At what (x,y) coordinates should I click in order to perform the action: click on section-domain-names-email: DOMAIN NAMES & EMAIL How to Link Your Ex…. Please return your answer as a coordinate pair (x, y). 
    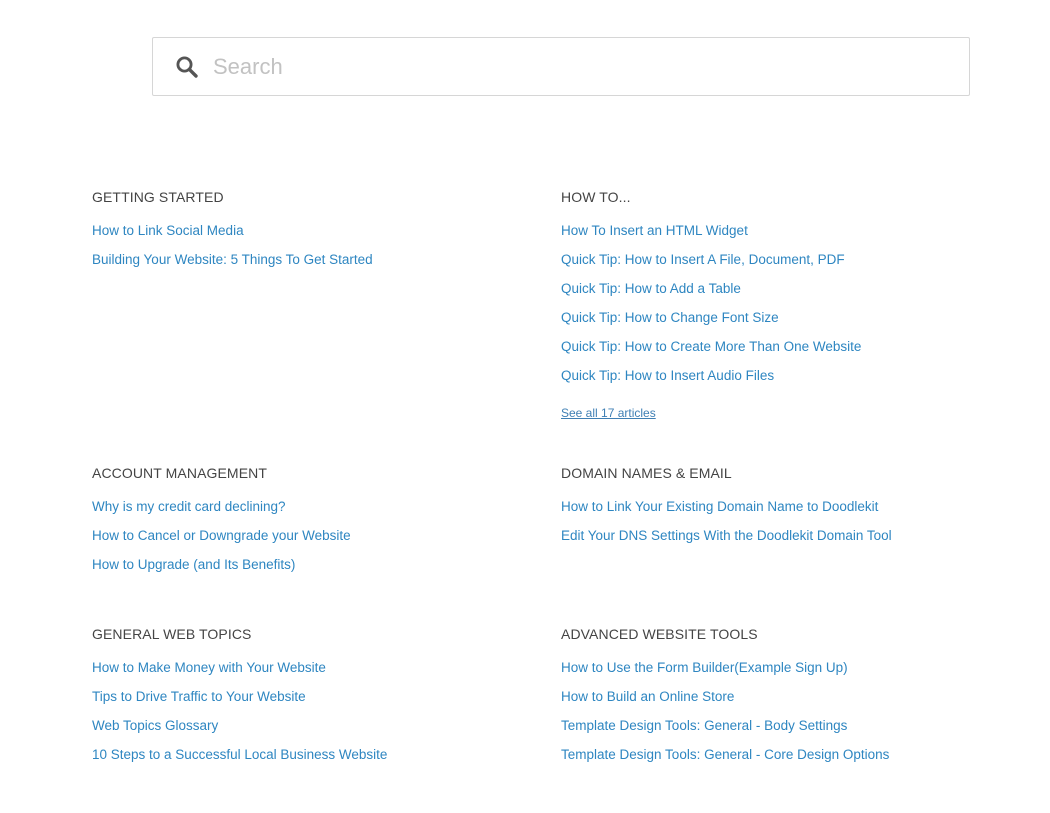
    Looking at the image, I should click on (771, 511).